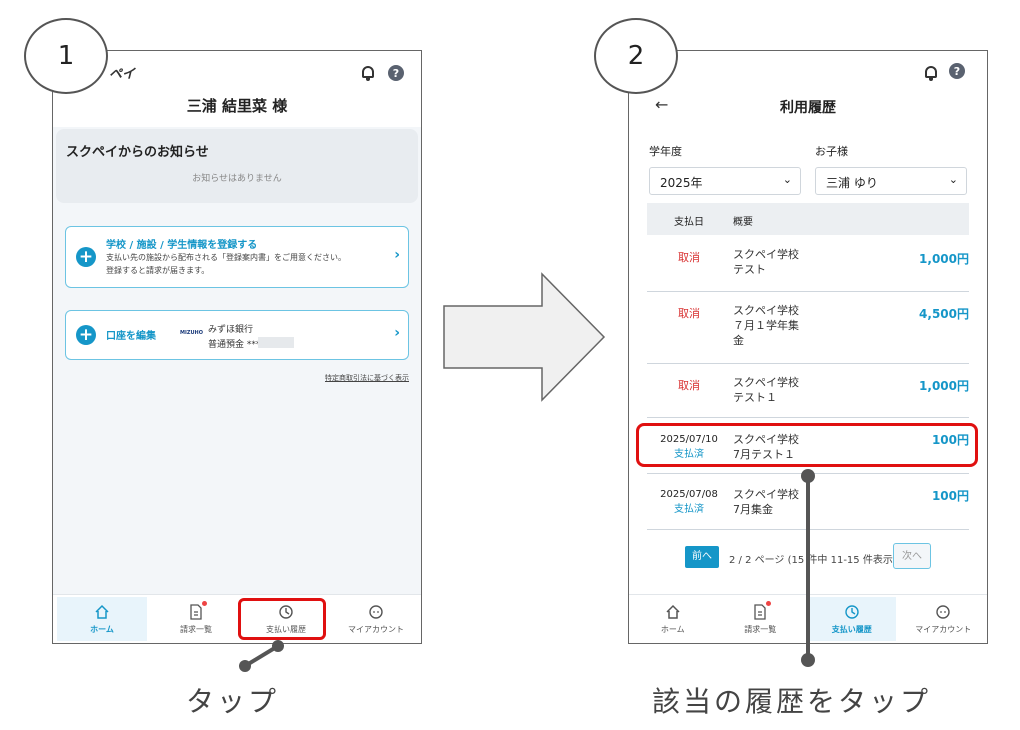 The image size is (1020, 730). Describe the element at coordinates (226, 257) in the screenshot. I see `register-desc-1: 支払い先の施設から配布される「登録案内書」をご用意ください。` at that location.